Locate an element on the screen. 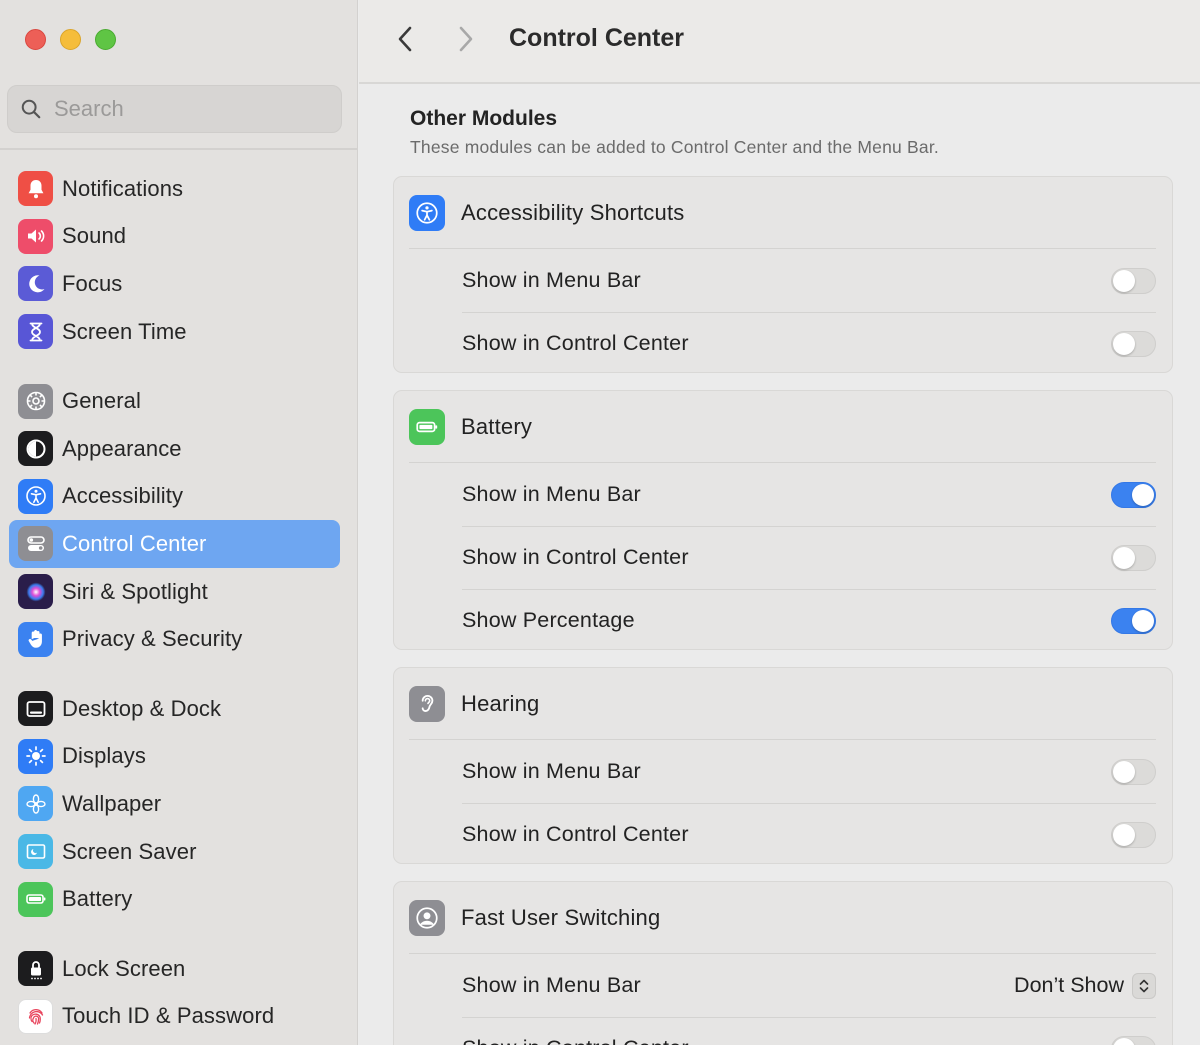 This screenshot has height=1045, width=1200. module-title: Fast User Switching is located at coordinates (561, 917).